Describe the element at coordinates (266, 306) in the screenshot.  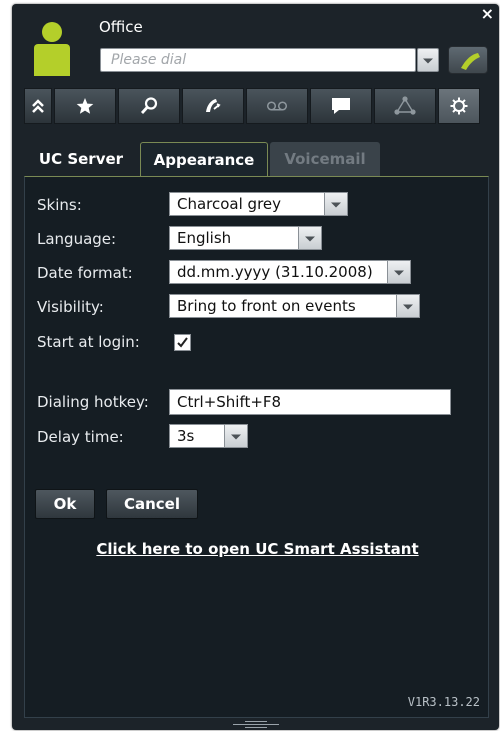
I see `visibility-value: Bring to front on events` at that location.